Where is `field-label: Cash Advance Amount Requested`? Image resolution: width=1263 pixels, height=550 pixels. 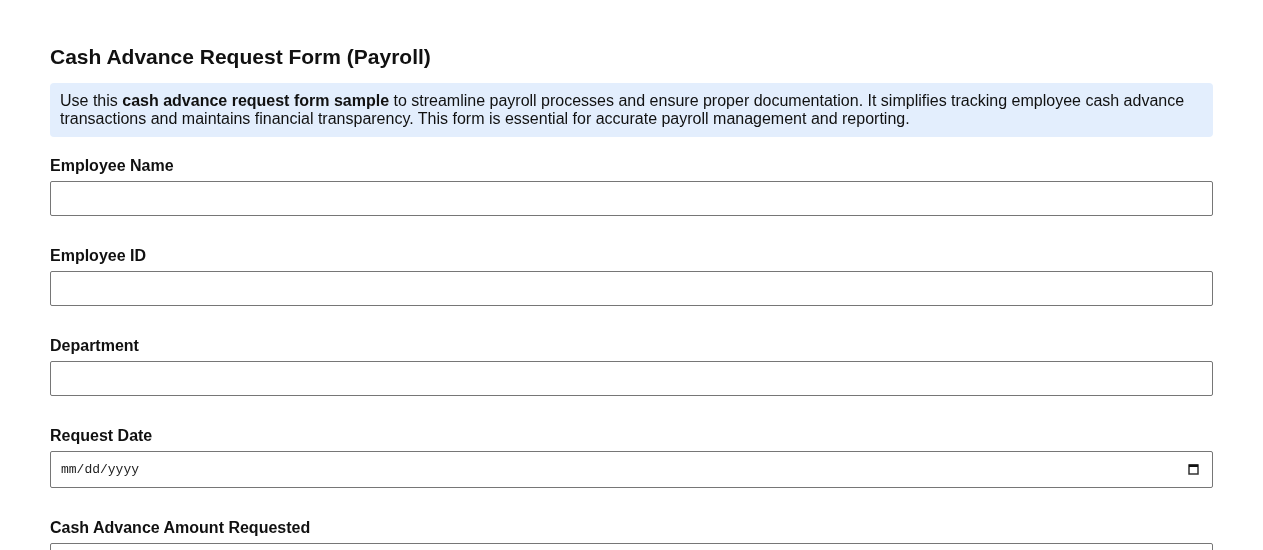
field-label: Cash Advance Amount Requested is located at coordinates (181, 528).